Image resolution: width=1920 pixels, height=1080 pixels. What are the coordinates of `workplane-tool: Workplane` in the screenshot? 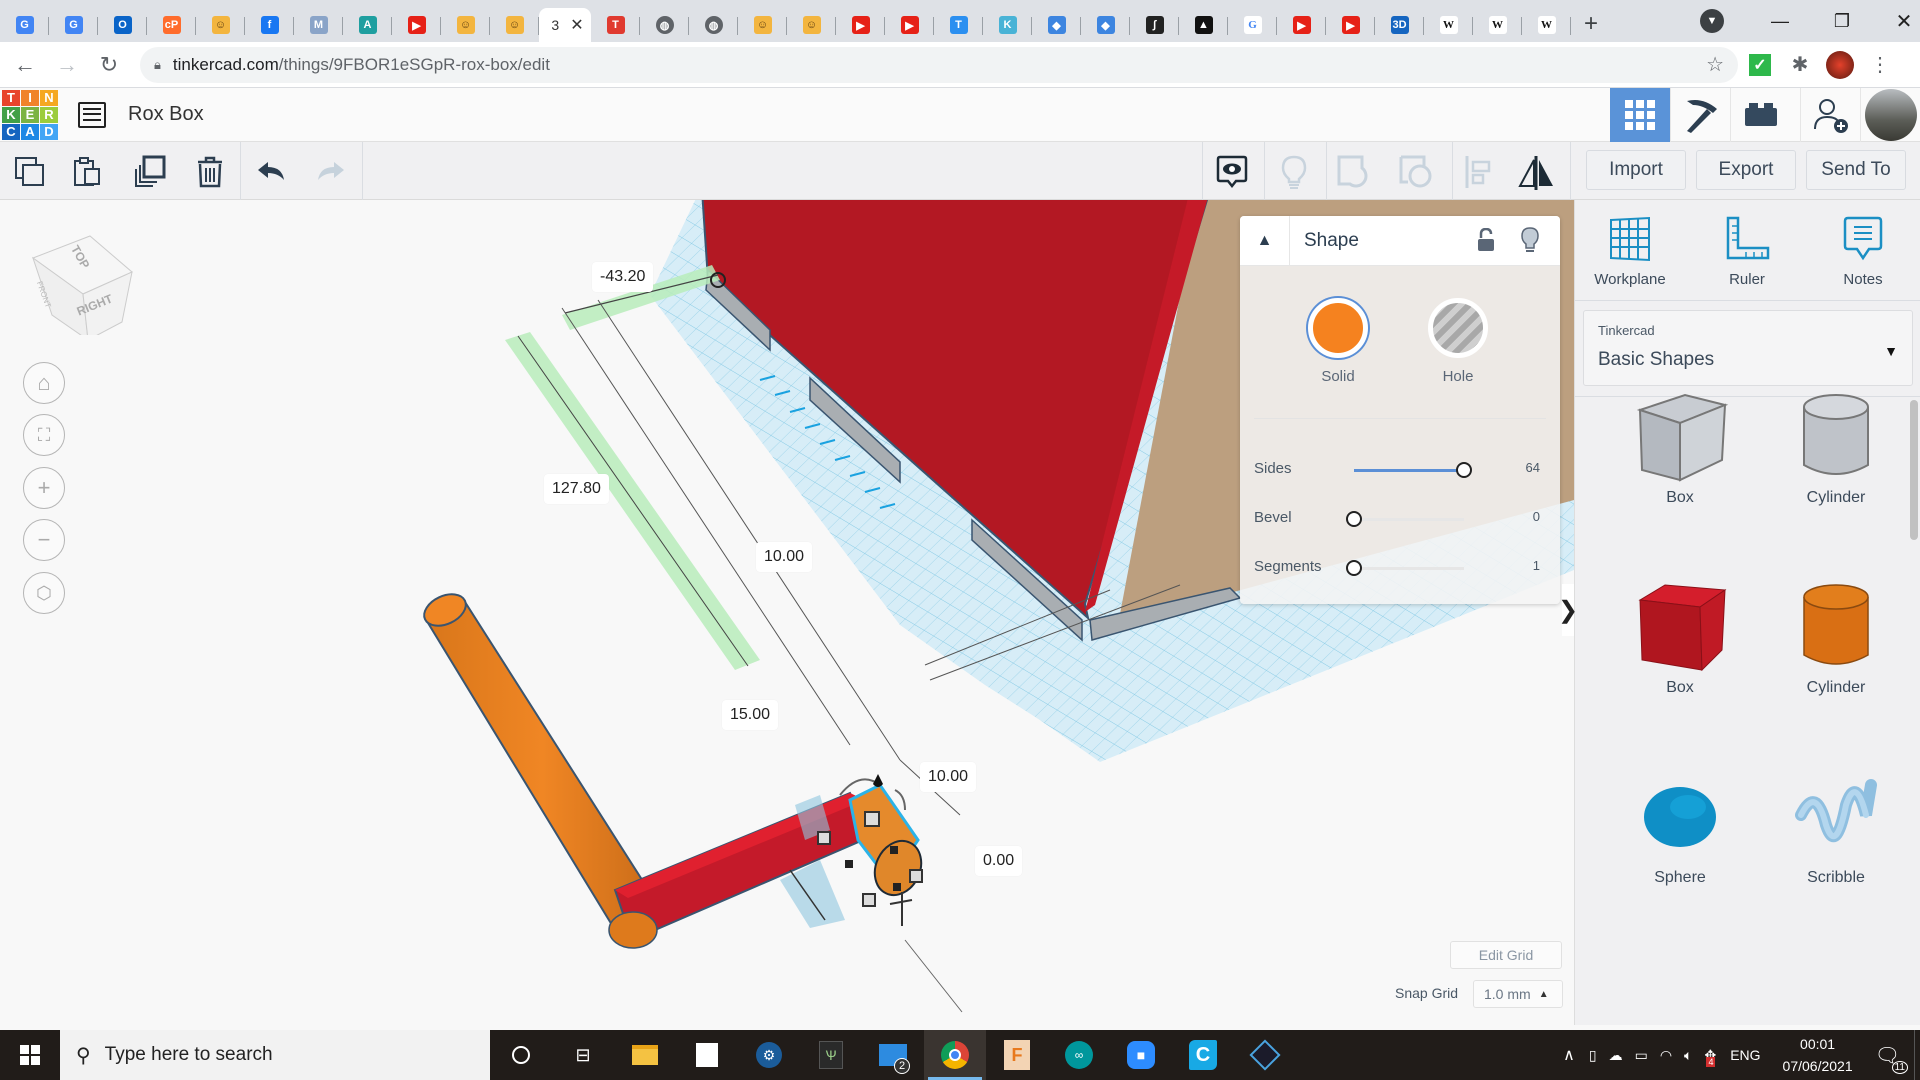 It's located at (1630, 252).